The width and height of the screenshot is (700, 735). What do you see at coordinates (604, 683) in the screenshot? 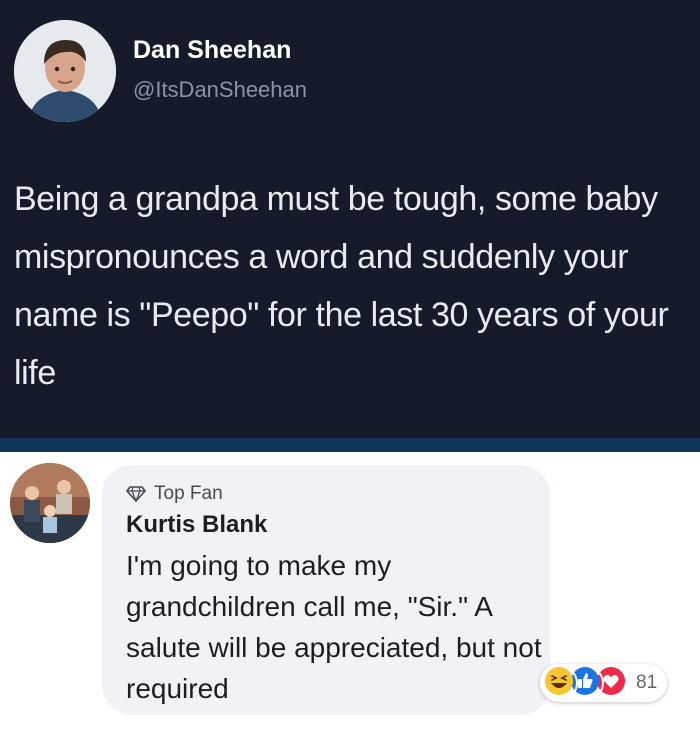
I see `reactions-summary: 81` at bounding box center [604, 683].